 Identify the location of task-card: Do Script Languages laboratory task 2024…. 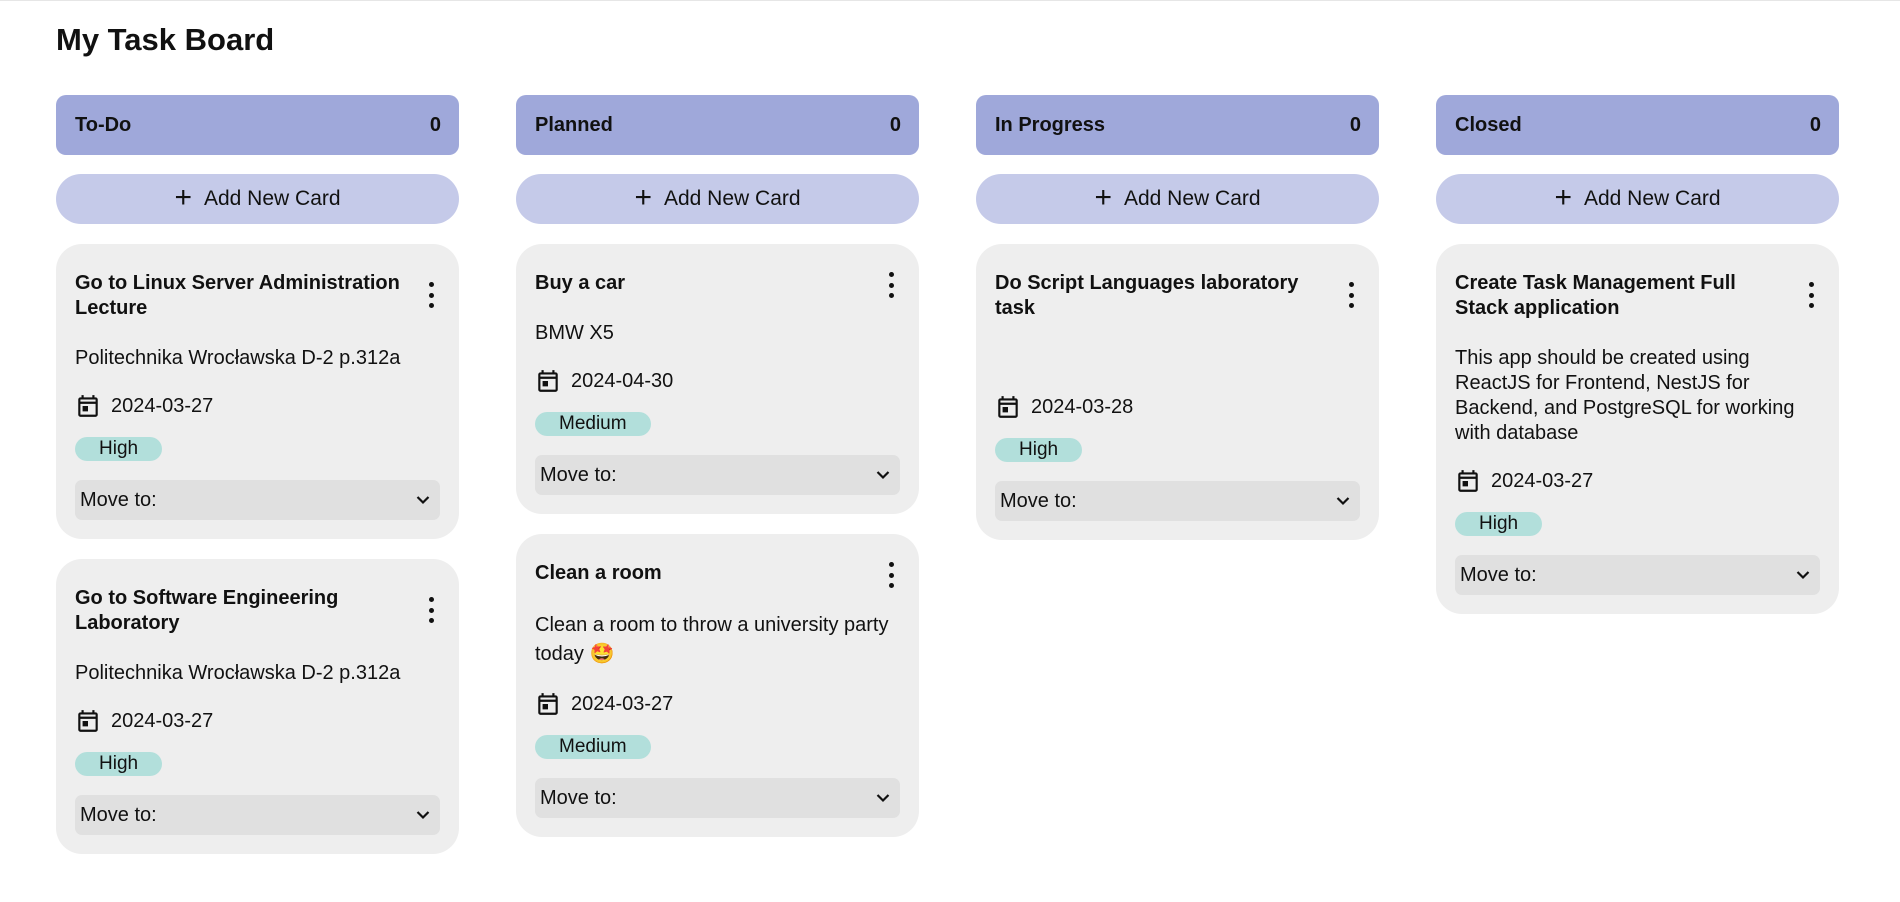
(1177, 392).